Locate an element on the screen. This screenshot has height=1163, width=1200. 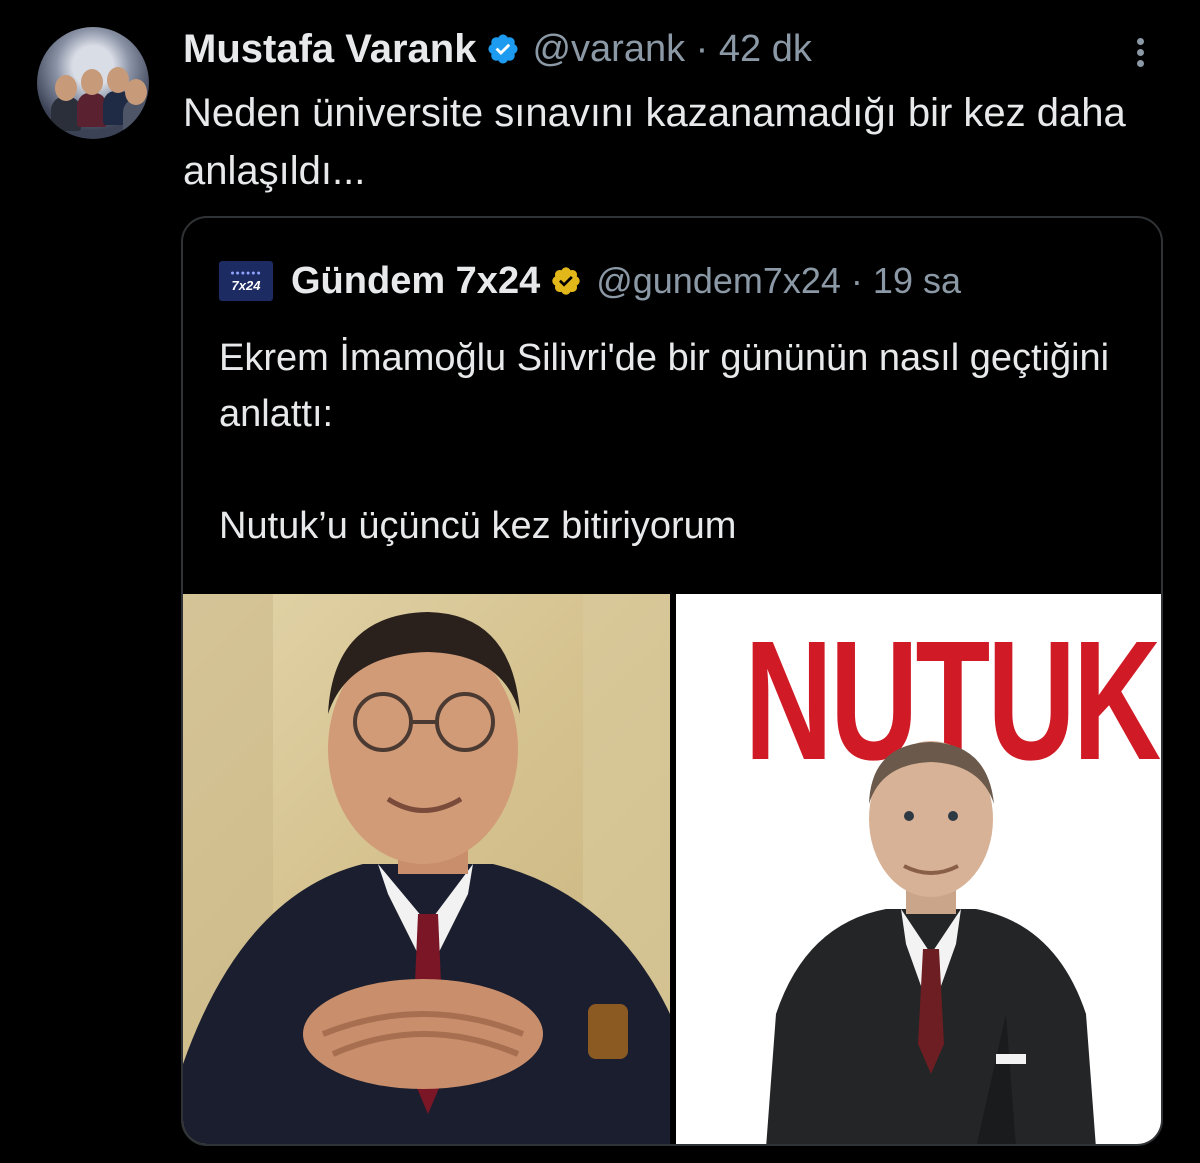
author-name: Mustafa Varank is located at coordinates (329, 49).